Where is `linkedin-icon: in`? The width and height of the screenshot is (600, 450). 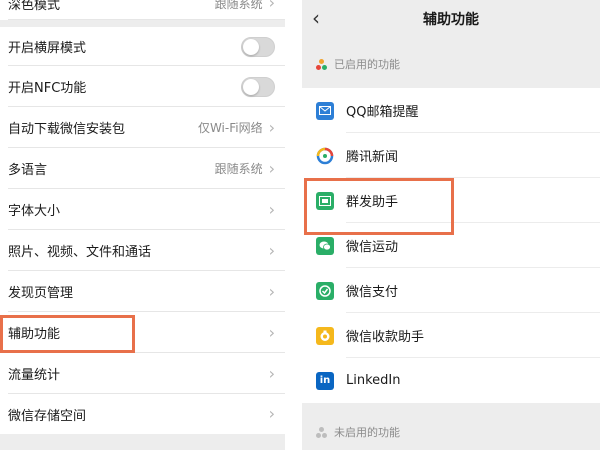
linkedin-icon: in is located at coordinates (325, 380).